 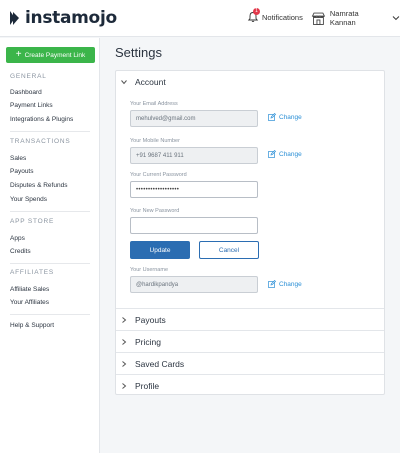 What do you see at coordinates (29, 302) in the screenshot?
I see `sidebar-item-your-affiliates: Your Affiliates` at bounding box center [29, 302].